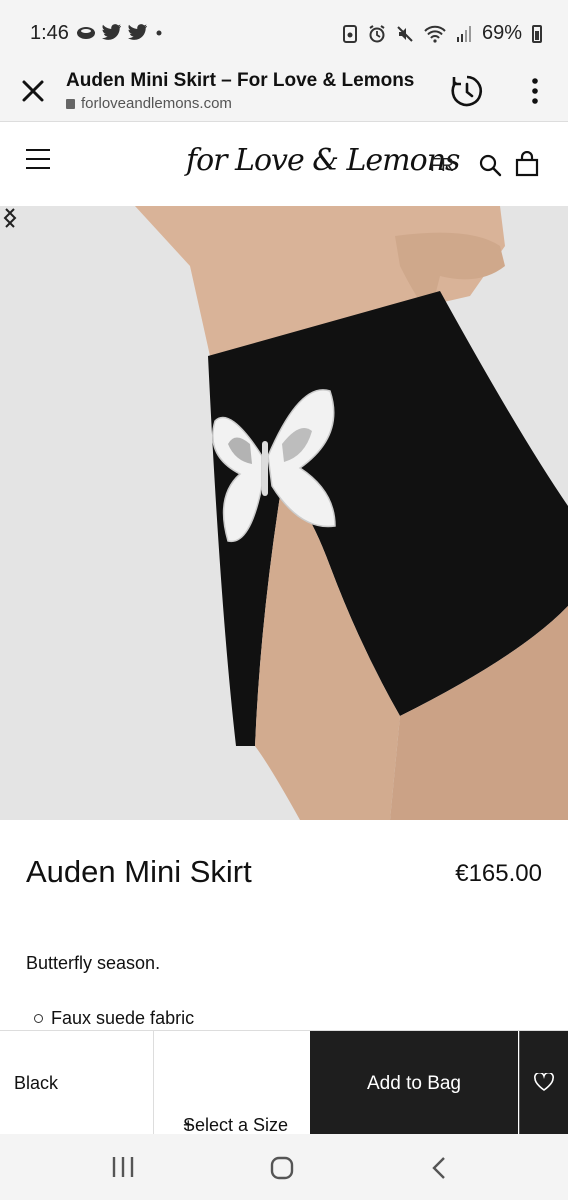 This screenshot has height=1200, width=568. Describe the element at coordinates (38, 1018) in the screenshot. I see `bullet-circle-icon` at that location.